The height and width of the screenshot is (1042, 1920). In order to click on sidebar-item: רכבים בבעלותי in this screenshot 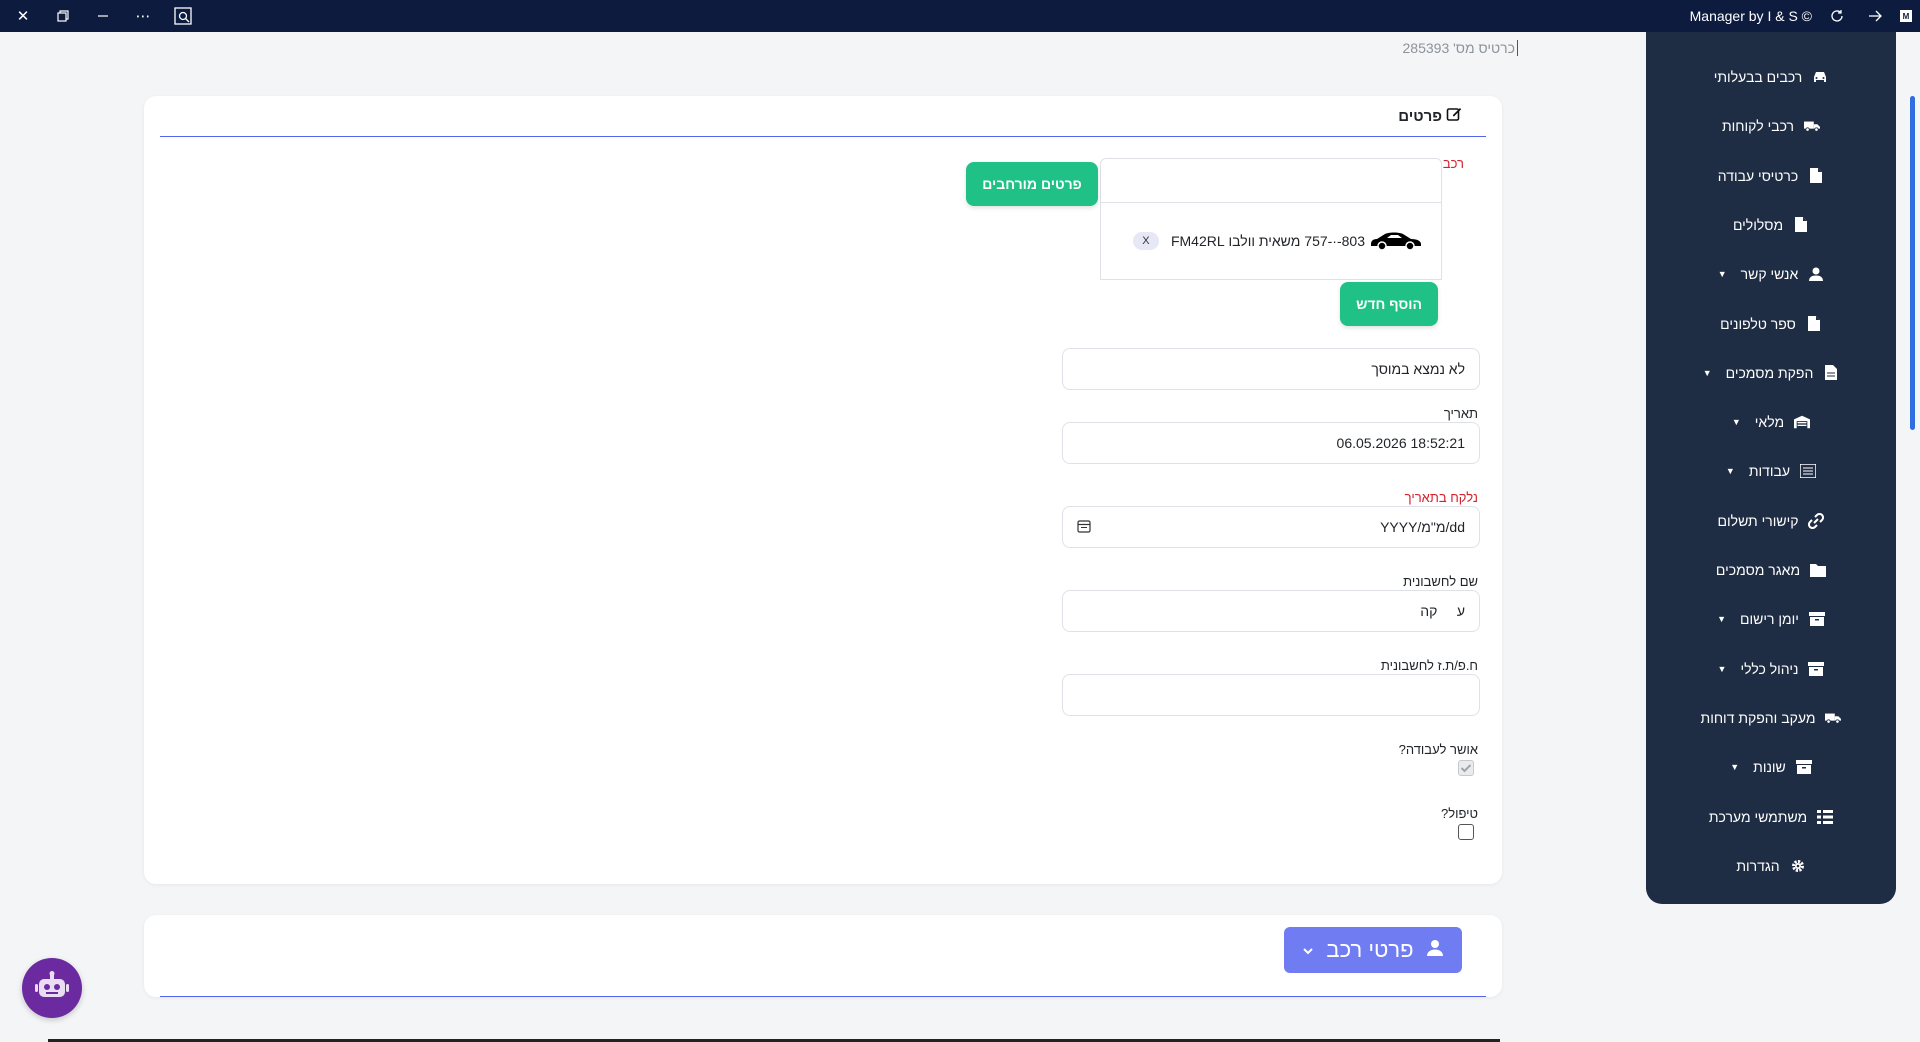, I will do `click(1771, 77)`.